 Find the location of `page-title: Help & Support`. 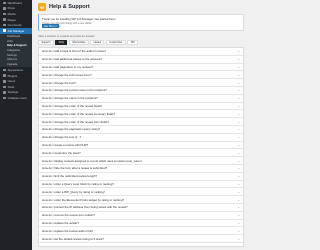

page-title: Help & Support is located at coordinates (69, 7).